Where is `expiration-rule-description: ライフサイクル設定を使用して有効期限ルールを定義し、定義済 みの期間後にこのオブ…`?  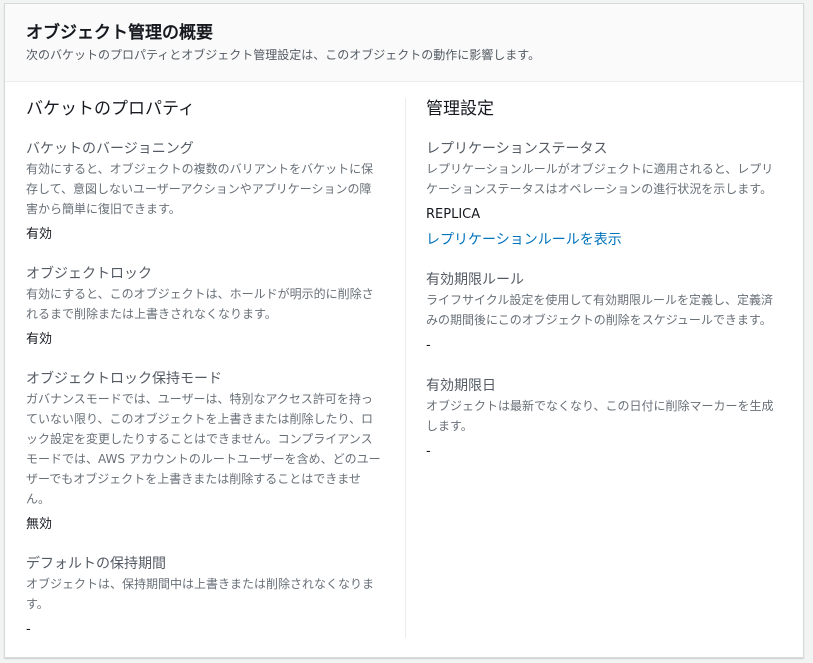
expiration-rule-description: ライフサイクル設定を使用して有効期限ルールを定義し、定義済 みの期間後にこのオブ… is located at coordinates (603, 310).